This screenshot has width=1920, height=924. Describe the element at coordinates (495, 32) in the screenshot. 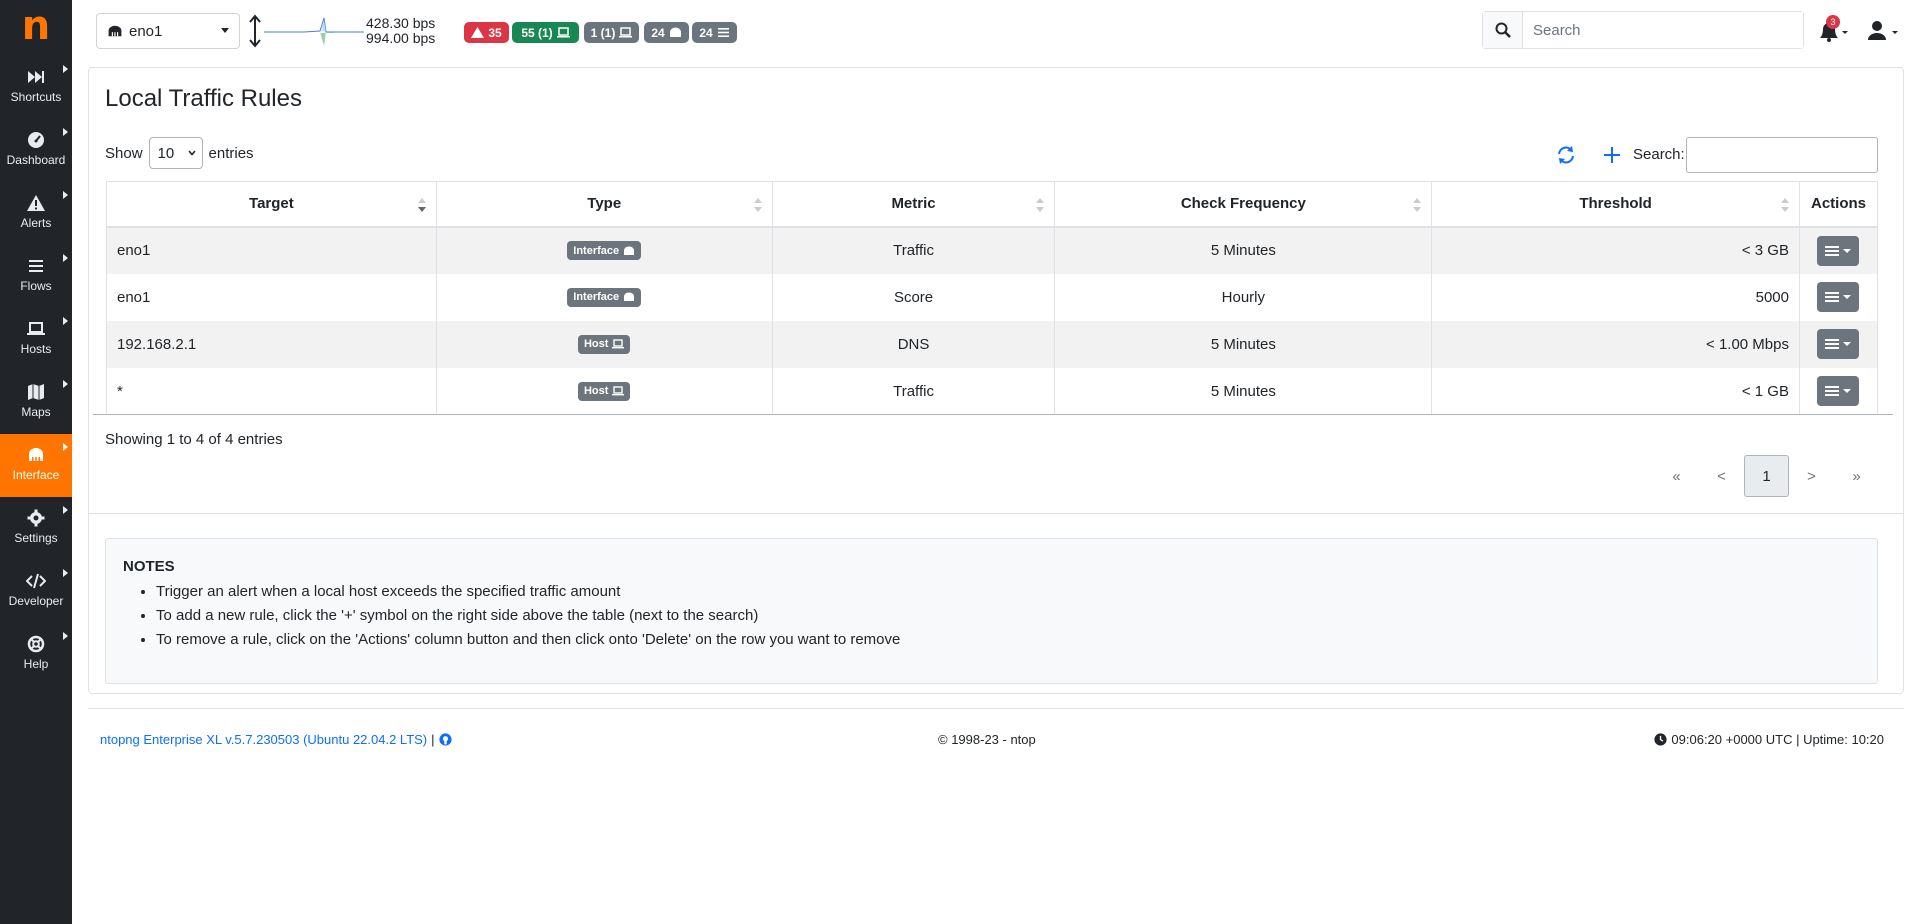

I see `alerts-count: 35` at that location.